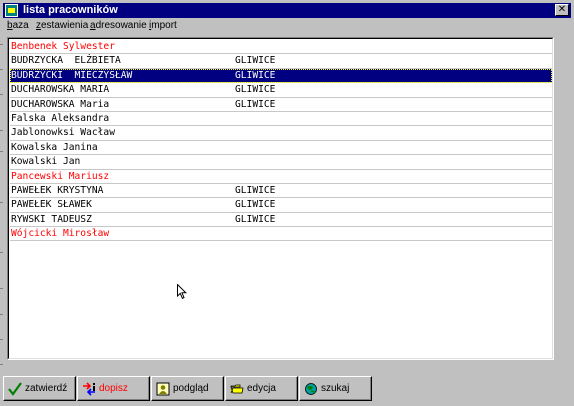 This screenshot has height=406, width=574. I want to click on preview-label: podgląd, so click(191, 388).